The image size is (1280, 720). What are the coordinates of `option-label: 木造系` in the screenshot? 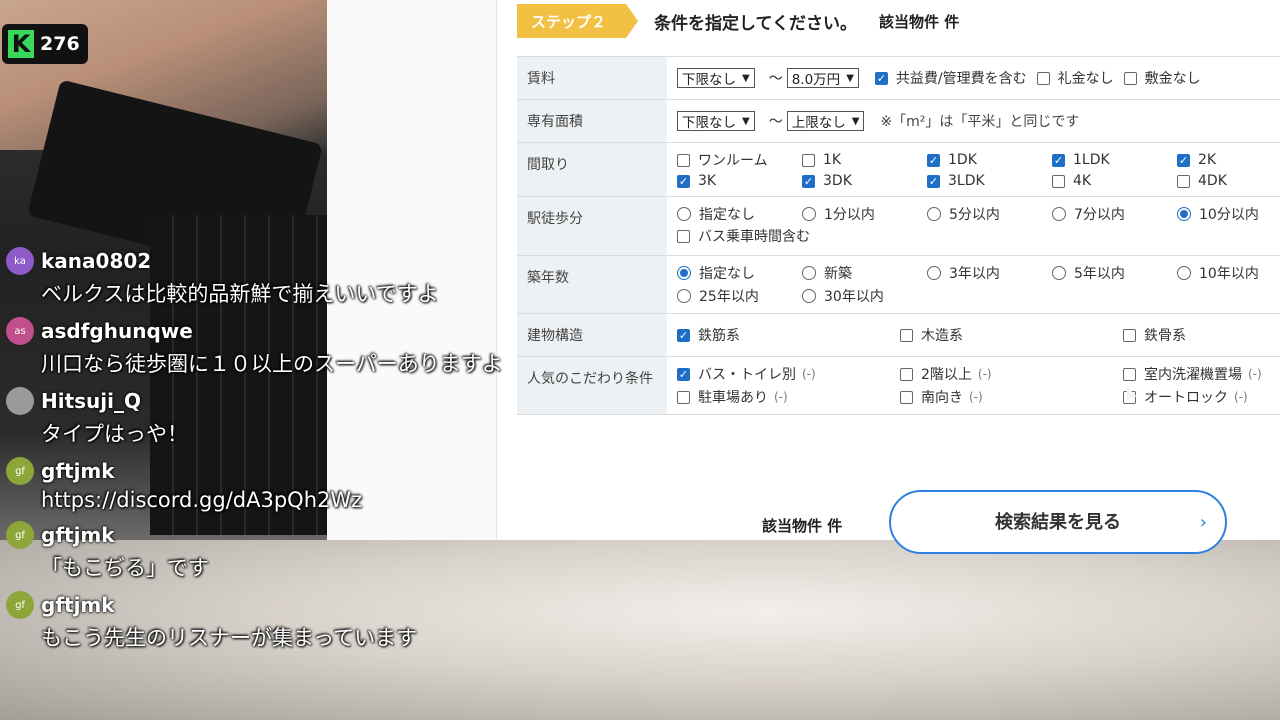 It's located at (942, 336).